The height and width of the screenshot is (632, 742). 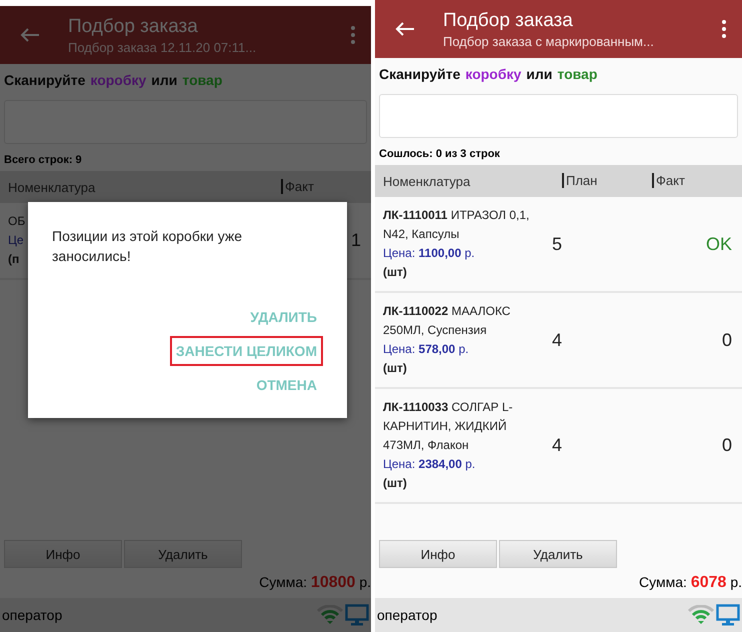 What do you see at coordinates (147, 246) in the screenshot?
I see `dialog-message: Позиции из этой коробки уже заносились!` at bounding box center [147, 246].